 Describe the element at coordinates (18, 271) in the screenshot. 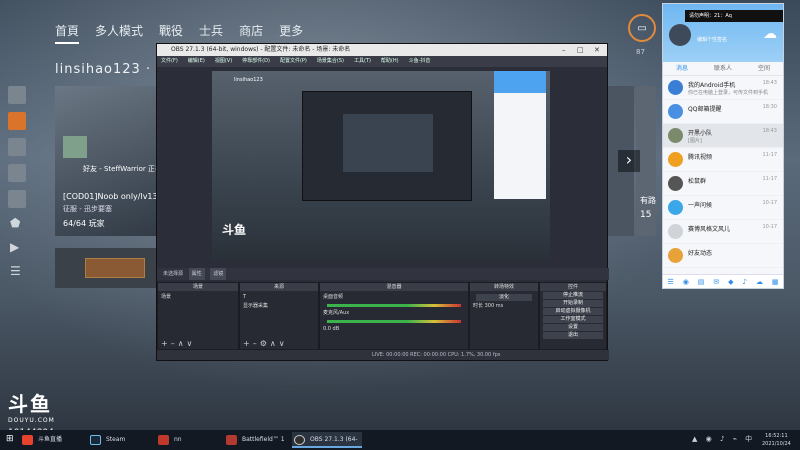

I see `list-icon: ☰` at that location.